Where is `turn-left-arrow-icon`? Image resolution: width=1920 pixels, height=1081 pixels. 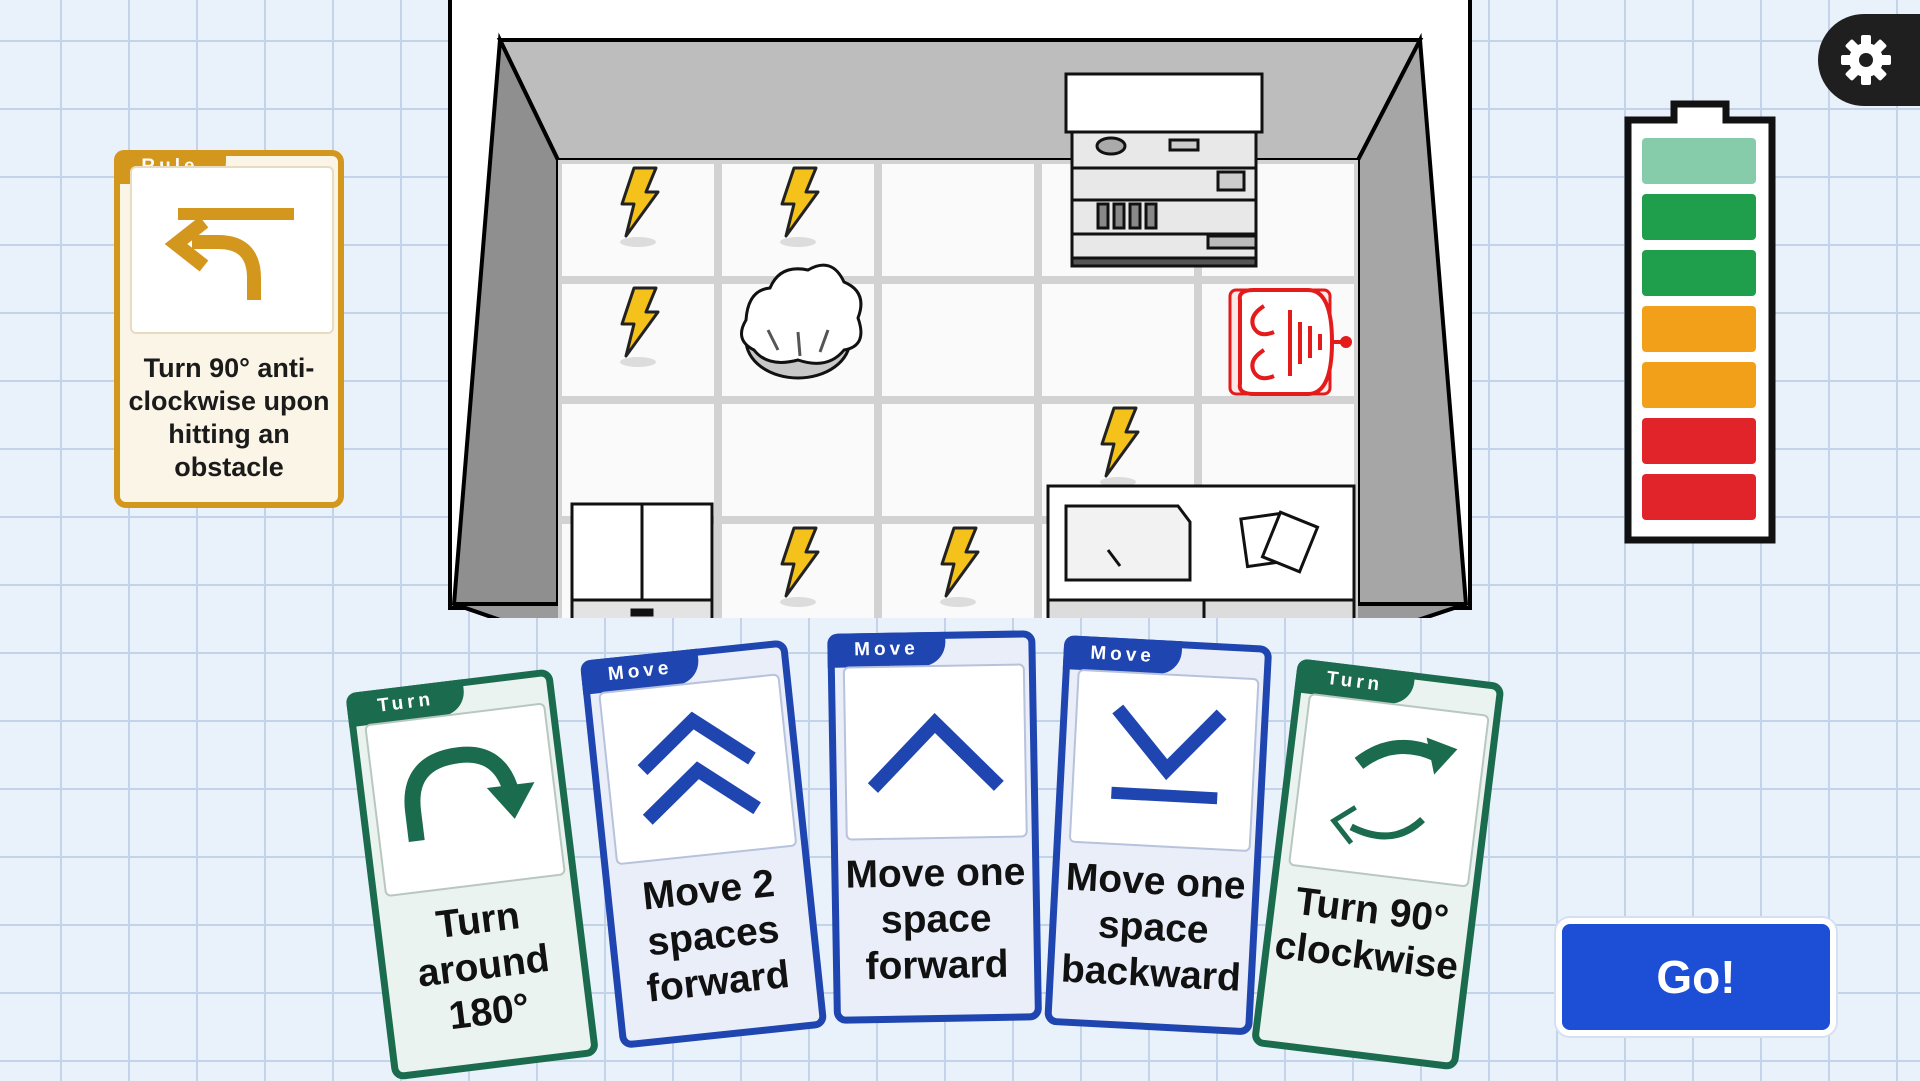 turn-left-arrow-icon is located at coordinates (229, 254).